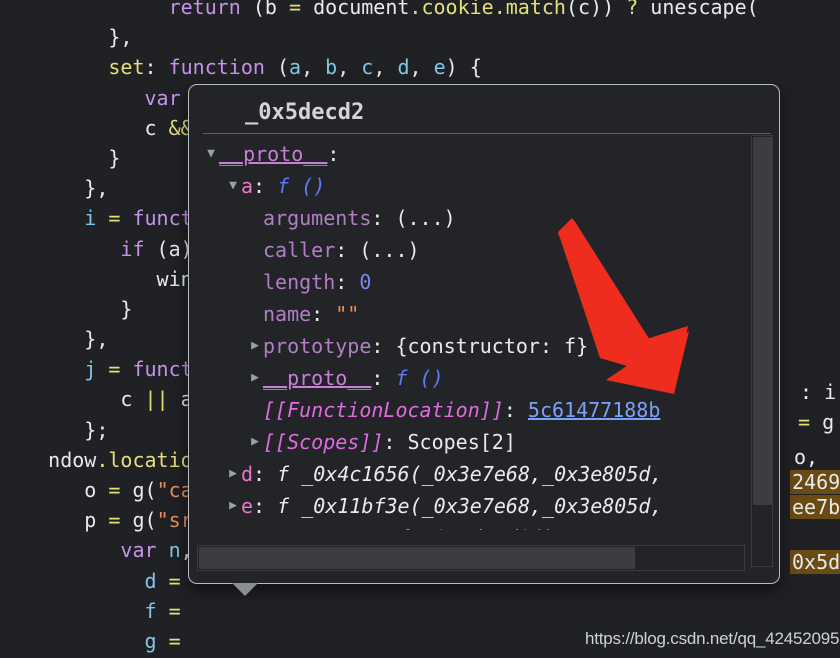 Image resolution: width=840 pixels, height=658 pixels. Describe the element at coordinates (307, 528) in the screenshot. I see `property-key: constructor` at that location.